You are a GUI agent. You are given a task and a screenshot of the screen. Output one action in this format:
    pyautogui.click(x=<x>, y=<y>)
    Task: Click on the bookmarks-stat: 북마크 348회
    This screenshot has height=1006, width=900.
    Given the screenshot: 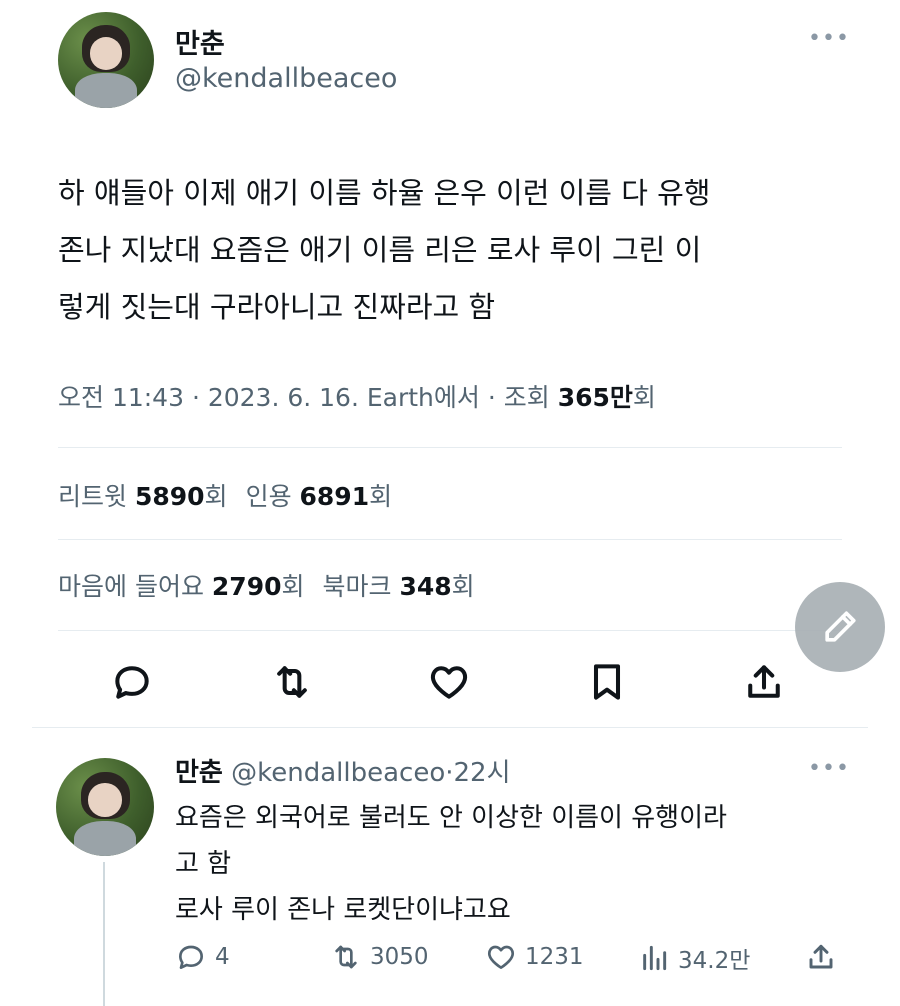 What is the action you would take?
    pyautogui.click(x=399, y=586)
    